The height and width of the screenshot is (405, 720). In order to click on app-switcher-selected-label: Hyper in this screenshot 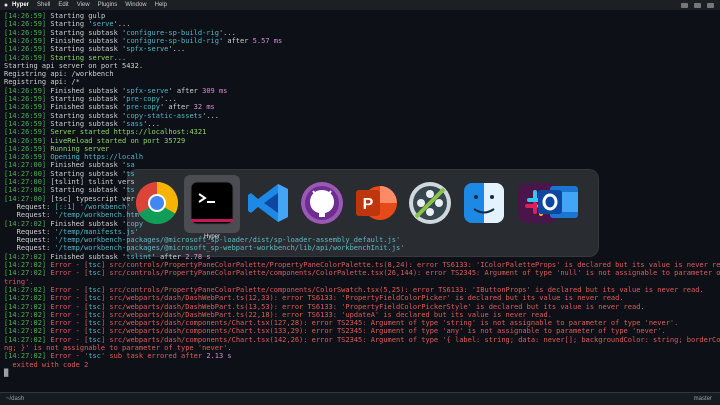, I will do `click(211, 237)`.